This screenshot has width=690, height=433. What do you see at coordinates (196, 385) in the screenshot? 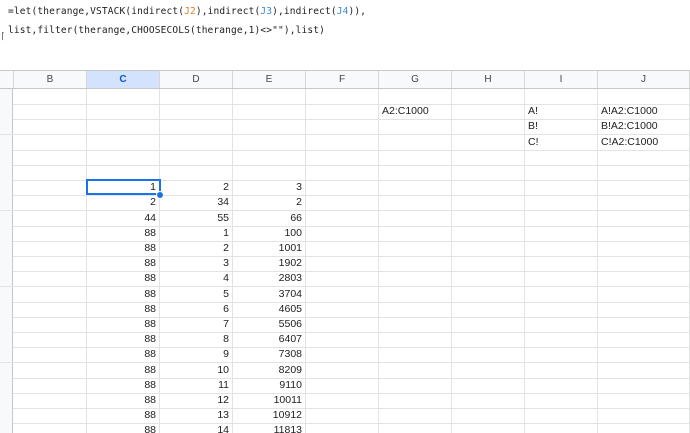
I see `cell-d: 11` at bounding box center [196, 385].